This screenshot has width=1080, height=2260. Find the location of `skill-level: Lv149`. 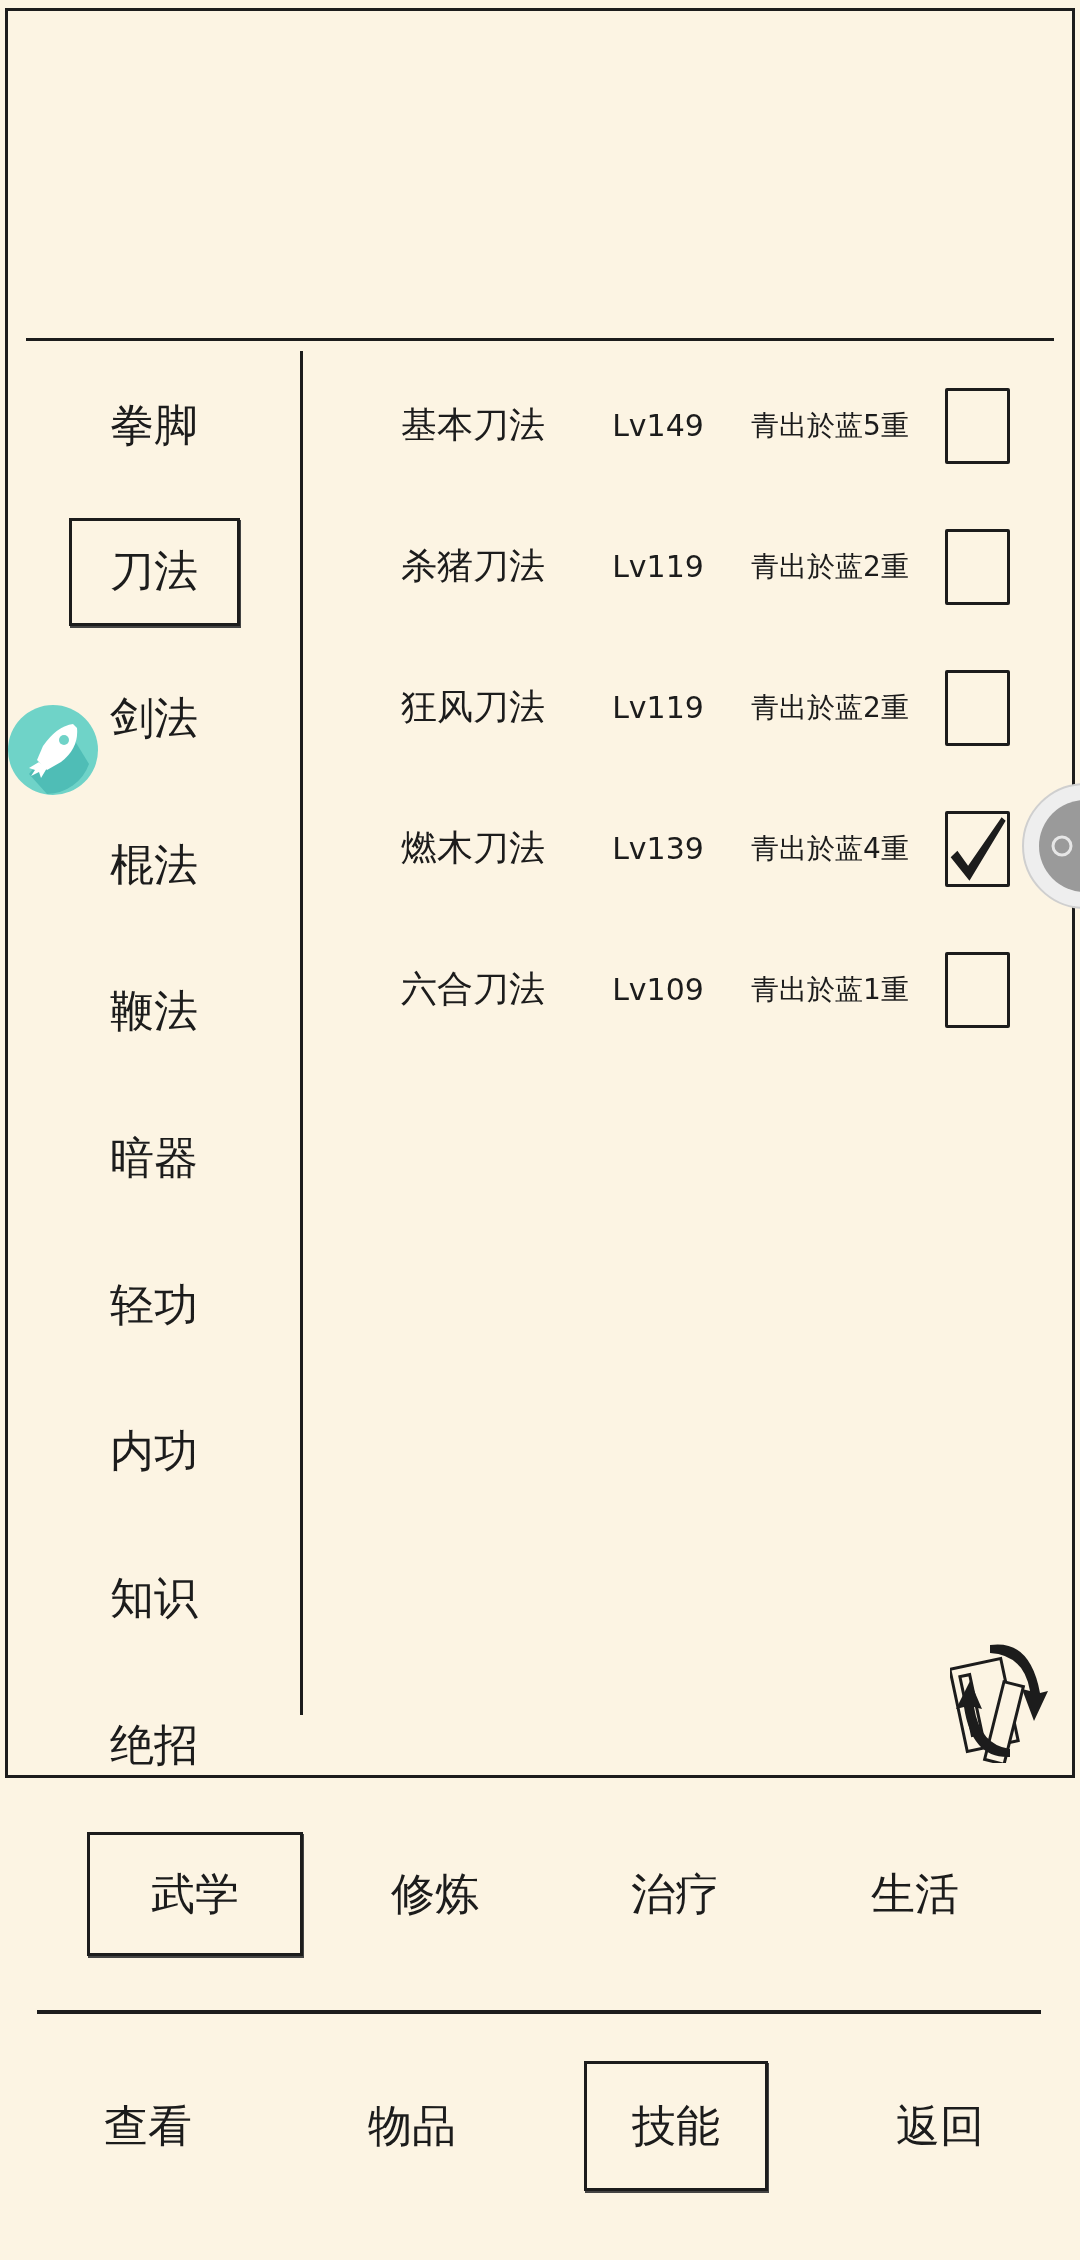

skill-level: Lv149 is located at coordinates (658, 425).